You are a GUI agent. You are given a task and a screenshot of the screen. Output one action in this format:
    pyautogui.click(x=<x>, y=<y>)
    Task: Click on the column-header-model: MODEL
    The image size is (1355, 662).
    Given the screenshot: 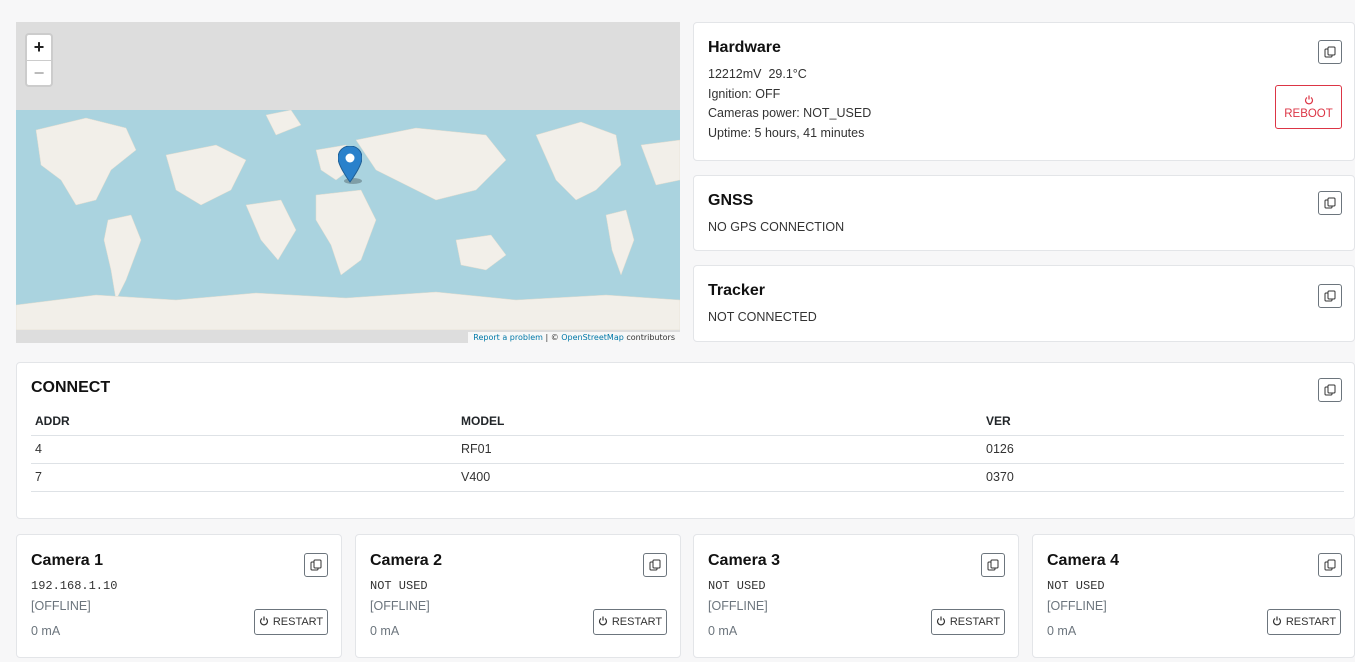 What is the action you would take?
    pyautogui.click(x=719, y=421)
    